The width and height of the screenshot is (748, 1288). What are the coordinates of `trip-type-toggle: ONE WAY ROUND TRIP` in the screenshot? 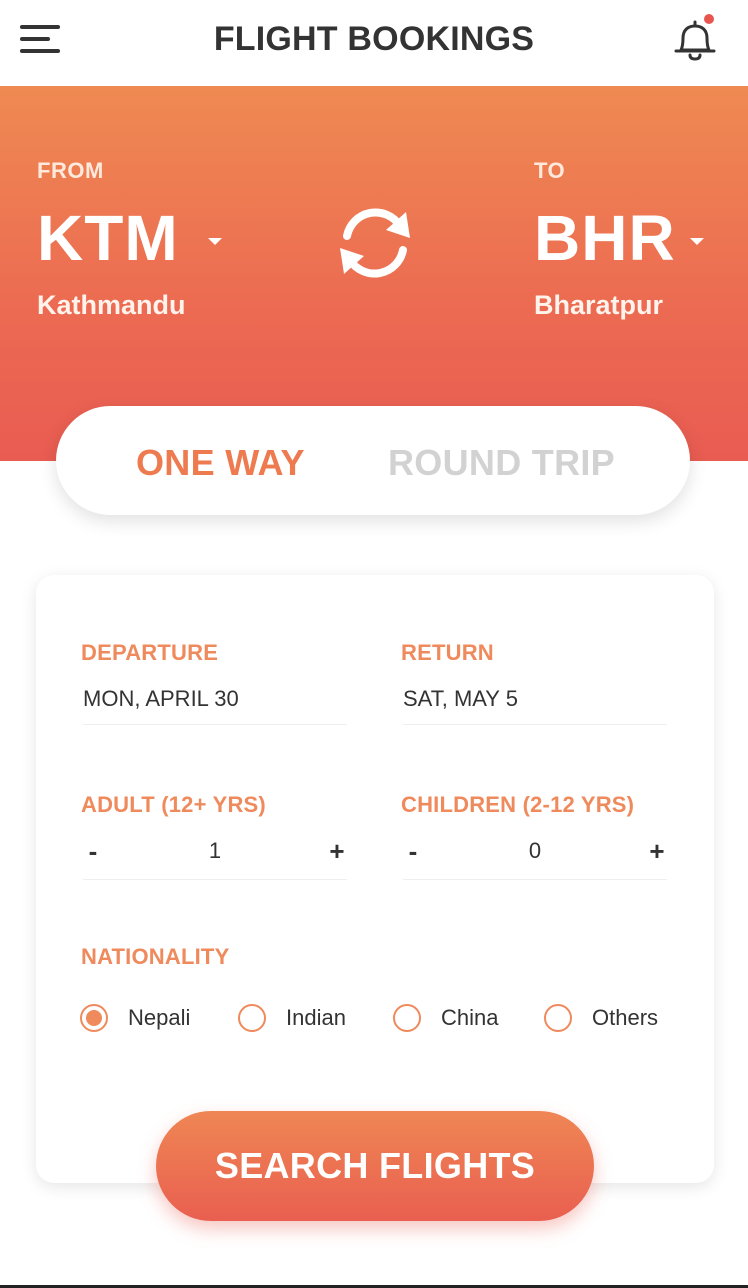 It's located at (373, 460).